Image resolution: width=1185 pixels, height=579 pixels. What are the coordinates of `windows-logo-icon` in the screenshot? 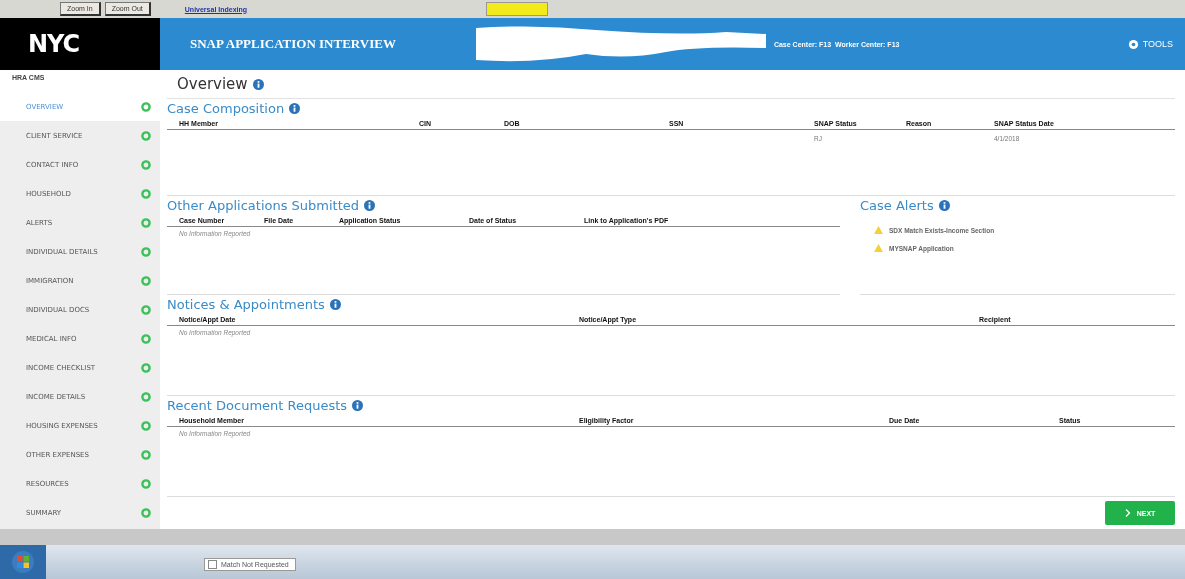 It's located at (23, 562).